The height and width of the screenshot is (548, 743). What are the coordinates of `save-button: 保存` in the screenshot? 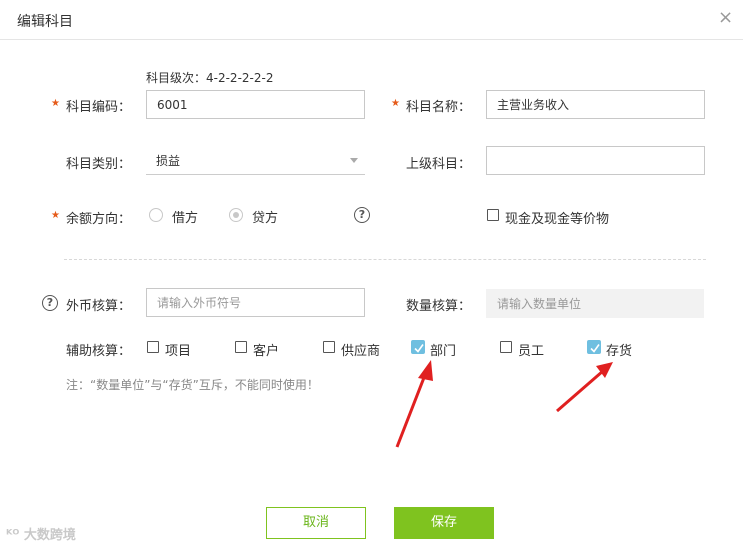 It's located at (444, 523).